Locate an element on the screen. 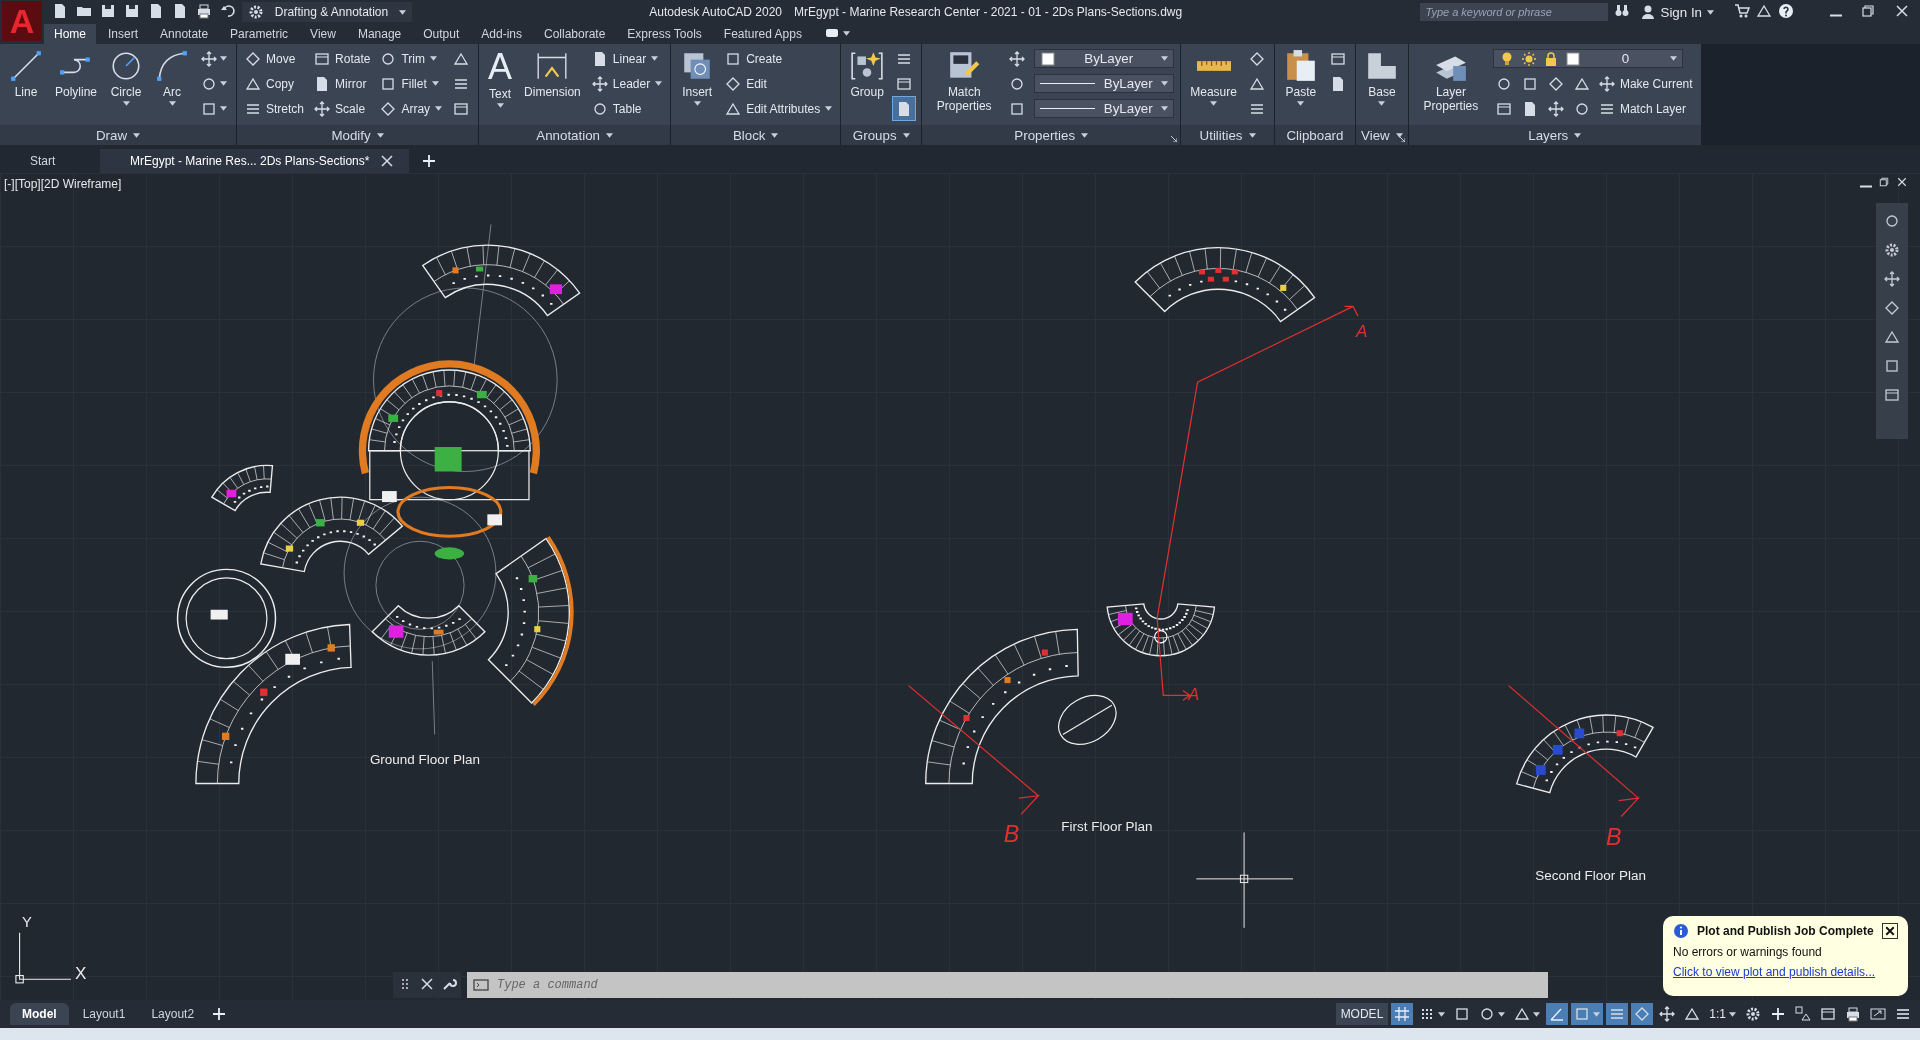  search-field: Type a keyword or phrase is located at coordinates (1513, 12).